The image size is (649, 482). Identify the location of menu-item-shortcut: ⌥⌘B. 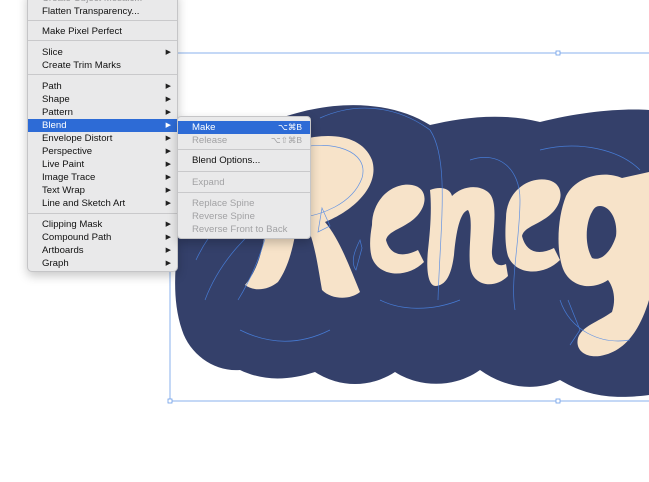
(290, 127).